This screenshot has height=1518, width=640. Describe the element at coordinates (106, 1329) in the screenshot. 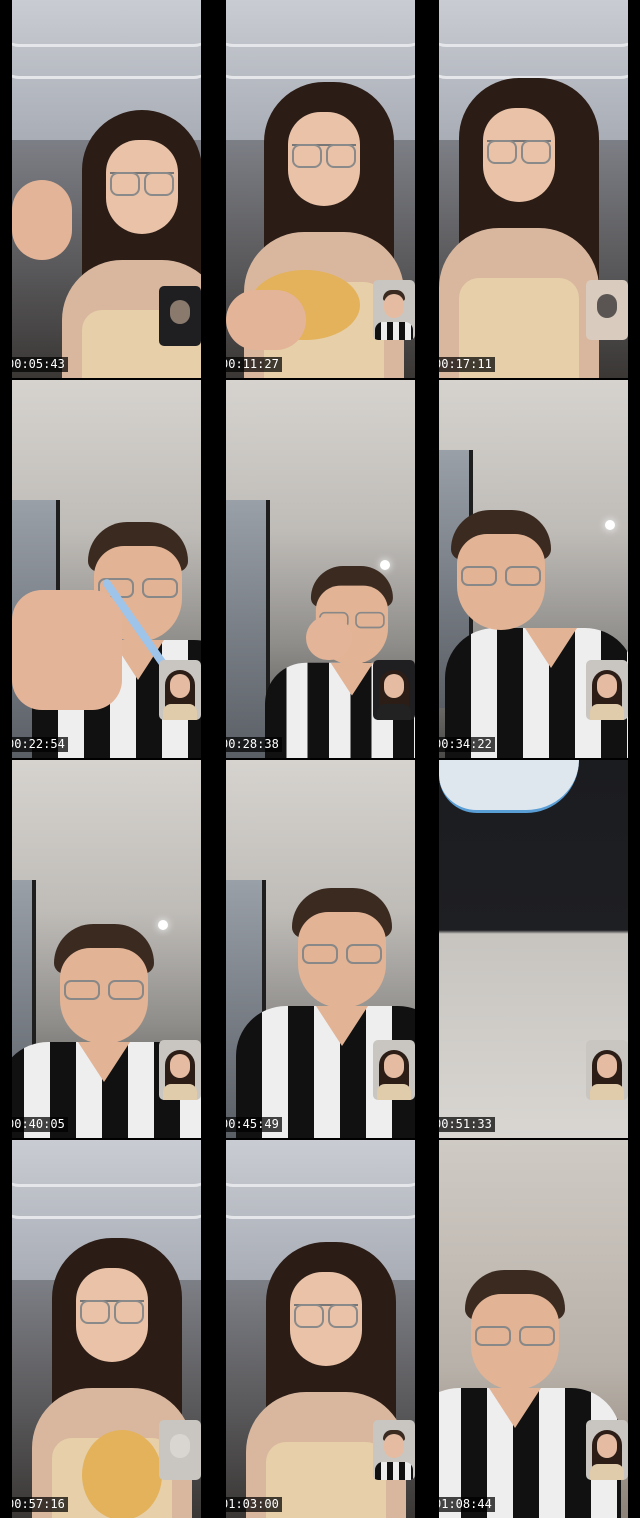

I see `video-frame: 00:57:16` at that location.